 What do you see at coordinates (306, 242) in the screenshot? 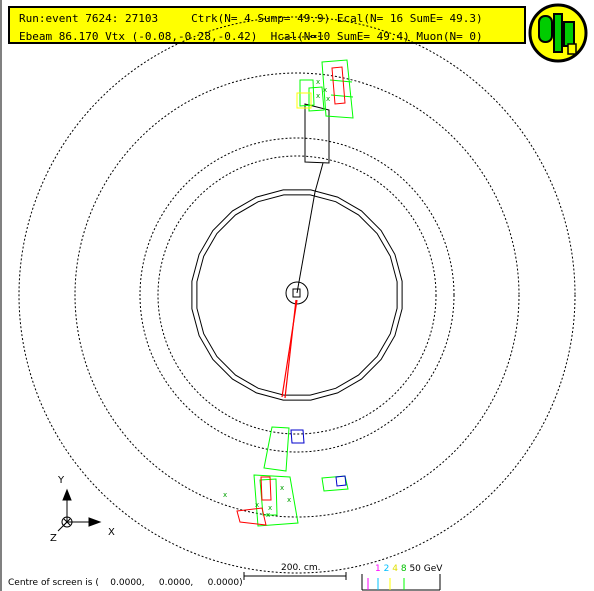
I see `track-up-inner` at bounding box center [306, 242].